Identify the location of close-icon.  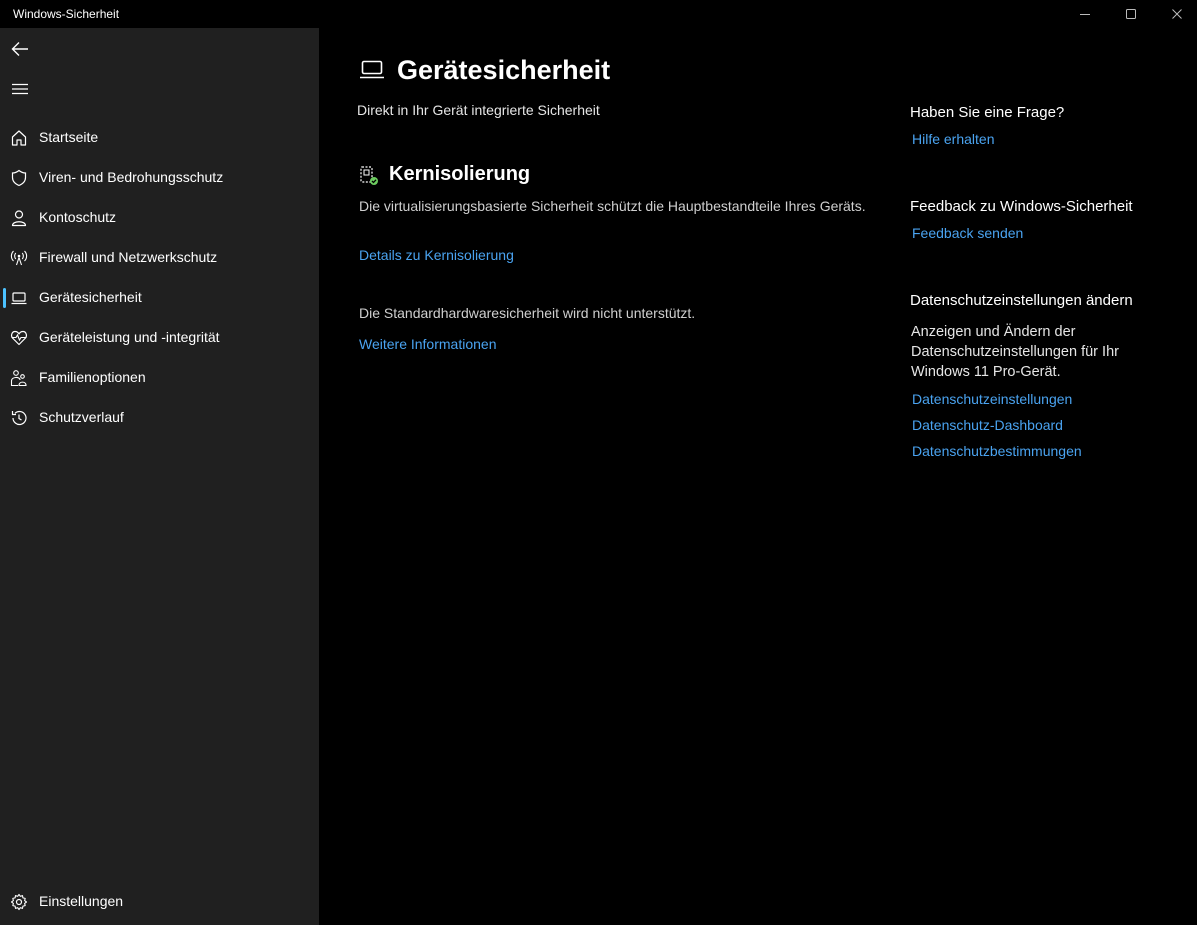
(1177, 14).